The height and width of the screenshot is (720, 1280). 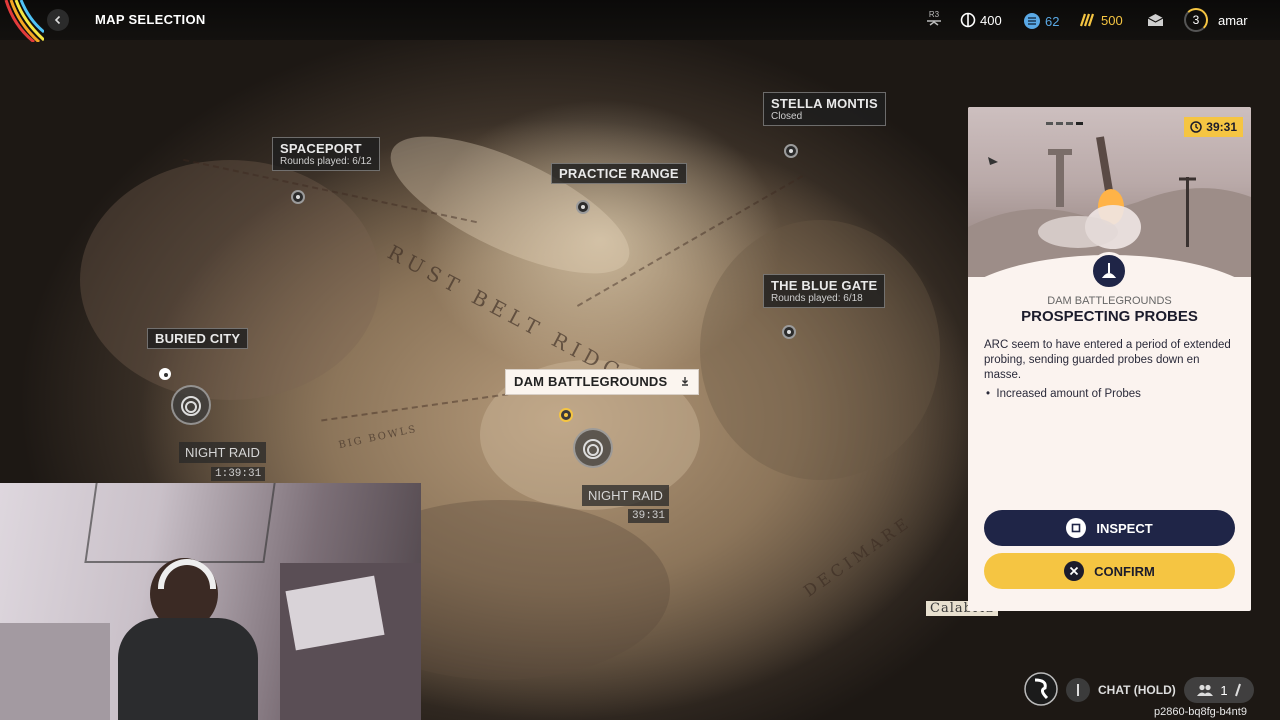 I want to click on coins-counter: 400, so click(x=981, y=20).